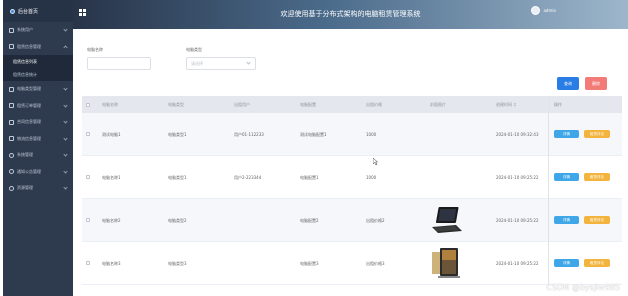 This screenshot has height=296, width=628. What do you see at coordinates (25, 74) in the screenshot?
I see `sidebar-item-label: 租赁信息统计` at bounding box center [25, 74].